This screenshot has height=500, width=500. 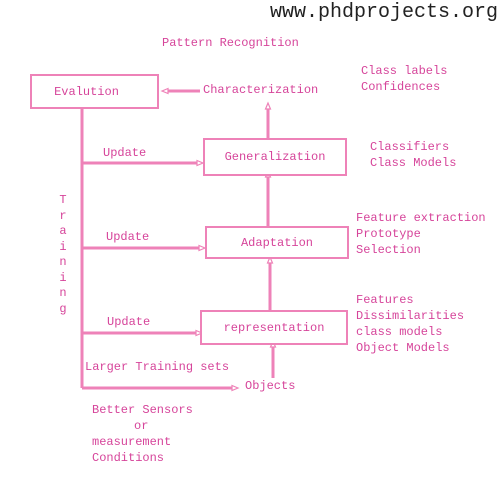 I want to click on note-line: or, so click(x=141, y=426).